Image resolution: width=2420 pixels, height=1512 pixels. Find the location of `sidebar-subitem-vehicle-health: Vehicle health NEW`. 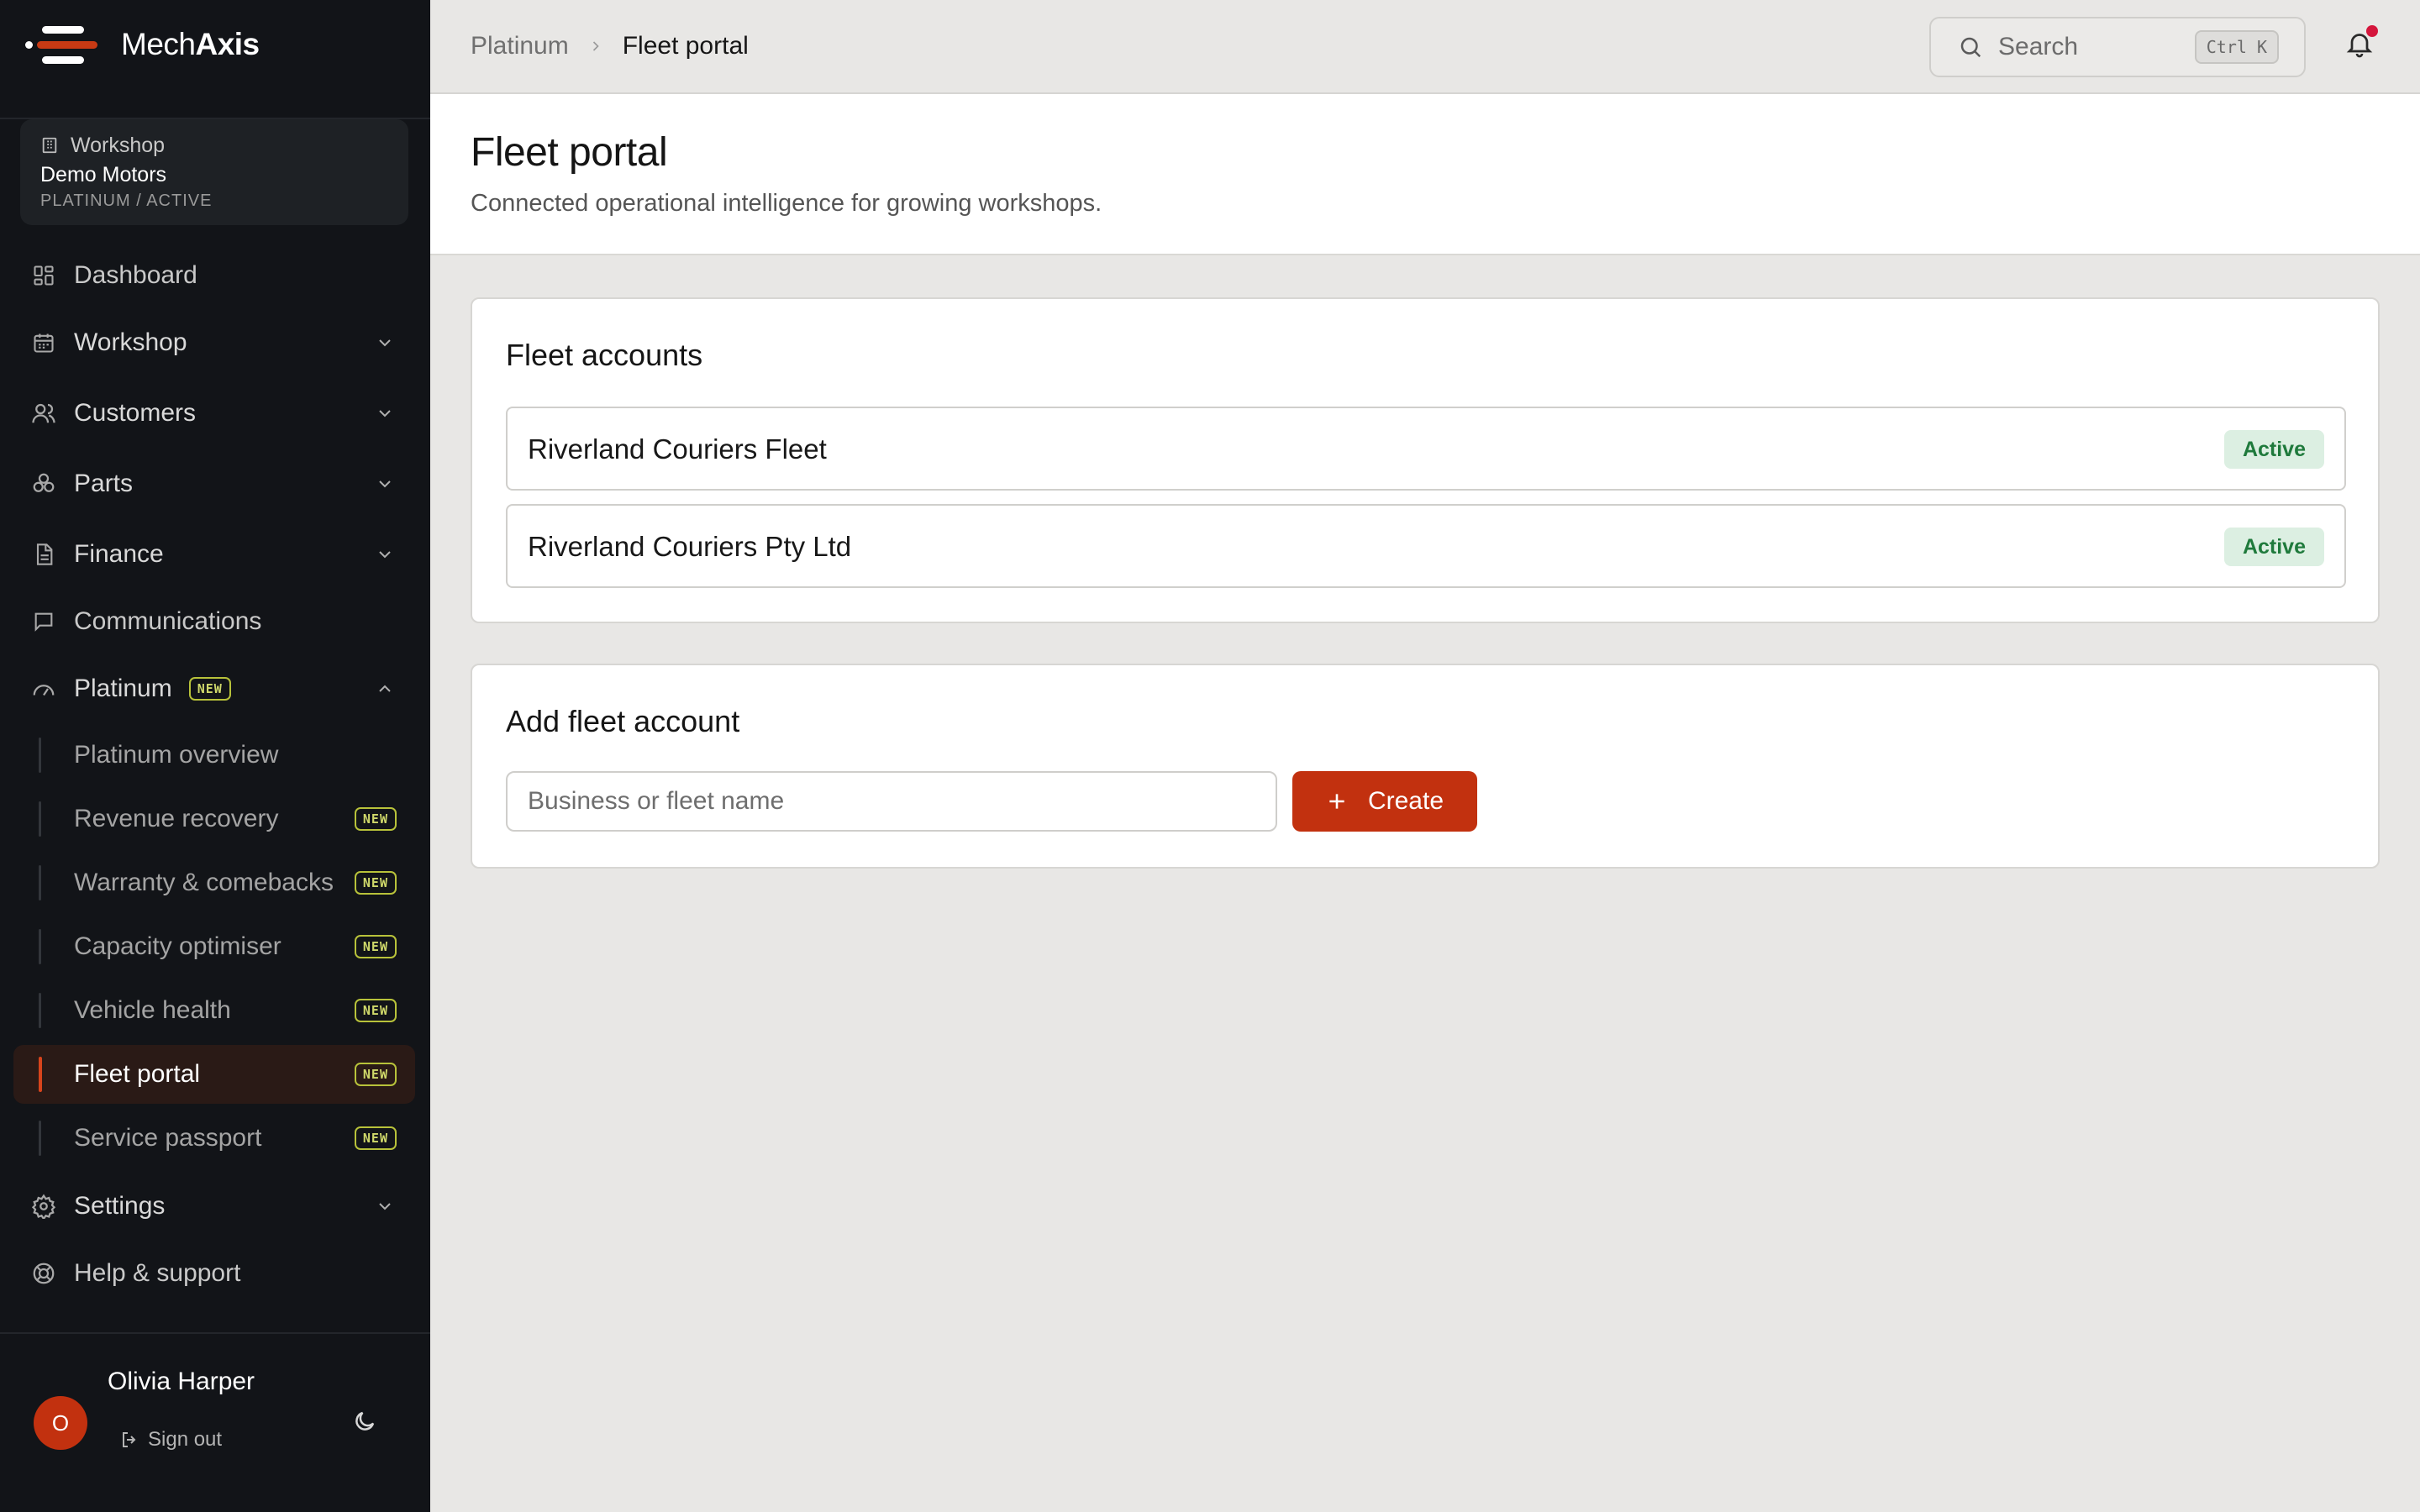

sidebar-subitem-vehicle-health: Vehicle health NEW is located at coordinates (214, 1010).